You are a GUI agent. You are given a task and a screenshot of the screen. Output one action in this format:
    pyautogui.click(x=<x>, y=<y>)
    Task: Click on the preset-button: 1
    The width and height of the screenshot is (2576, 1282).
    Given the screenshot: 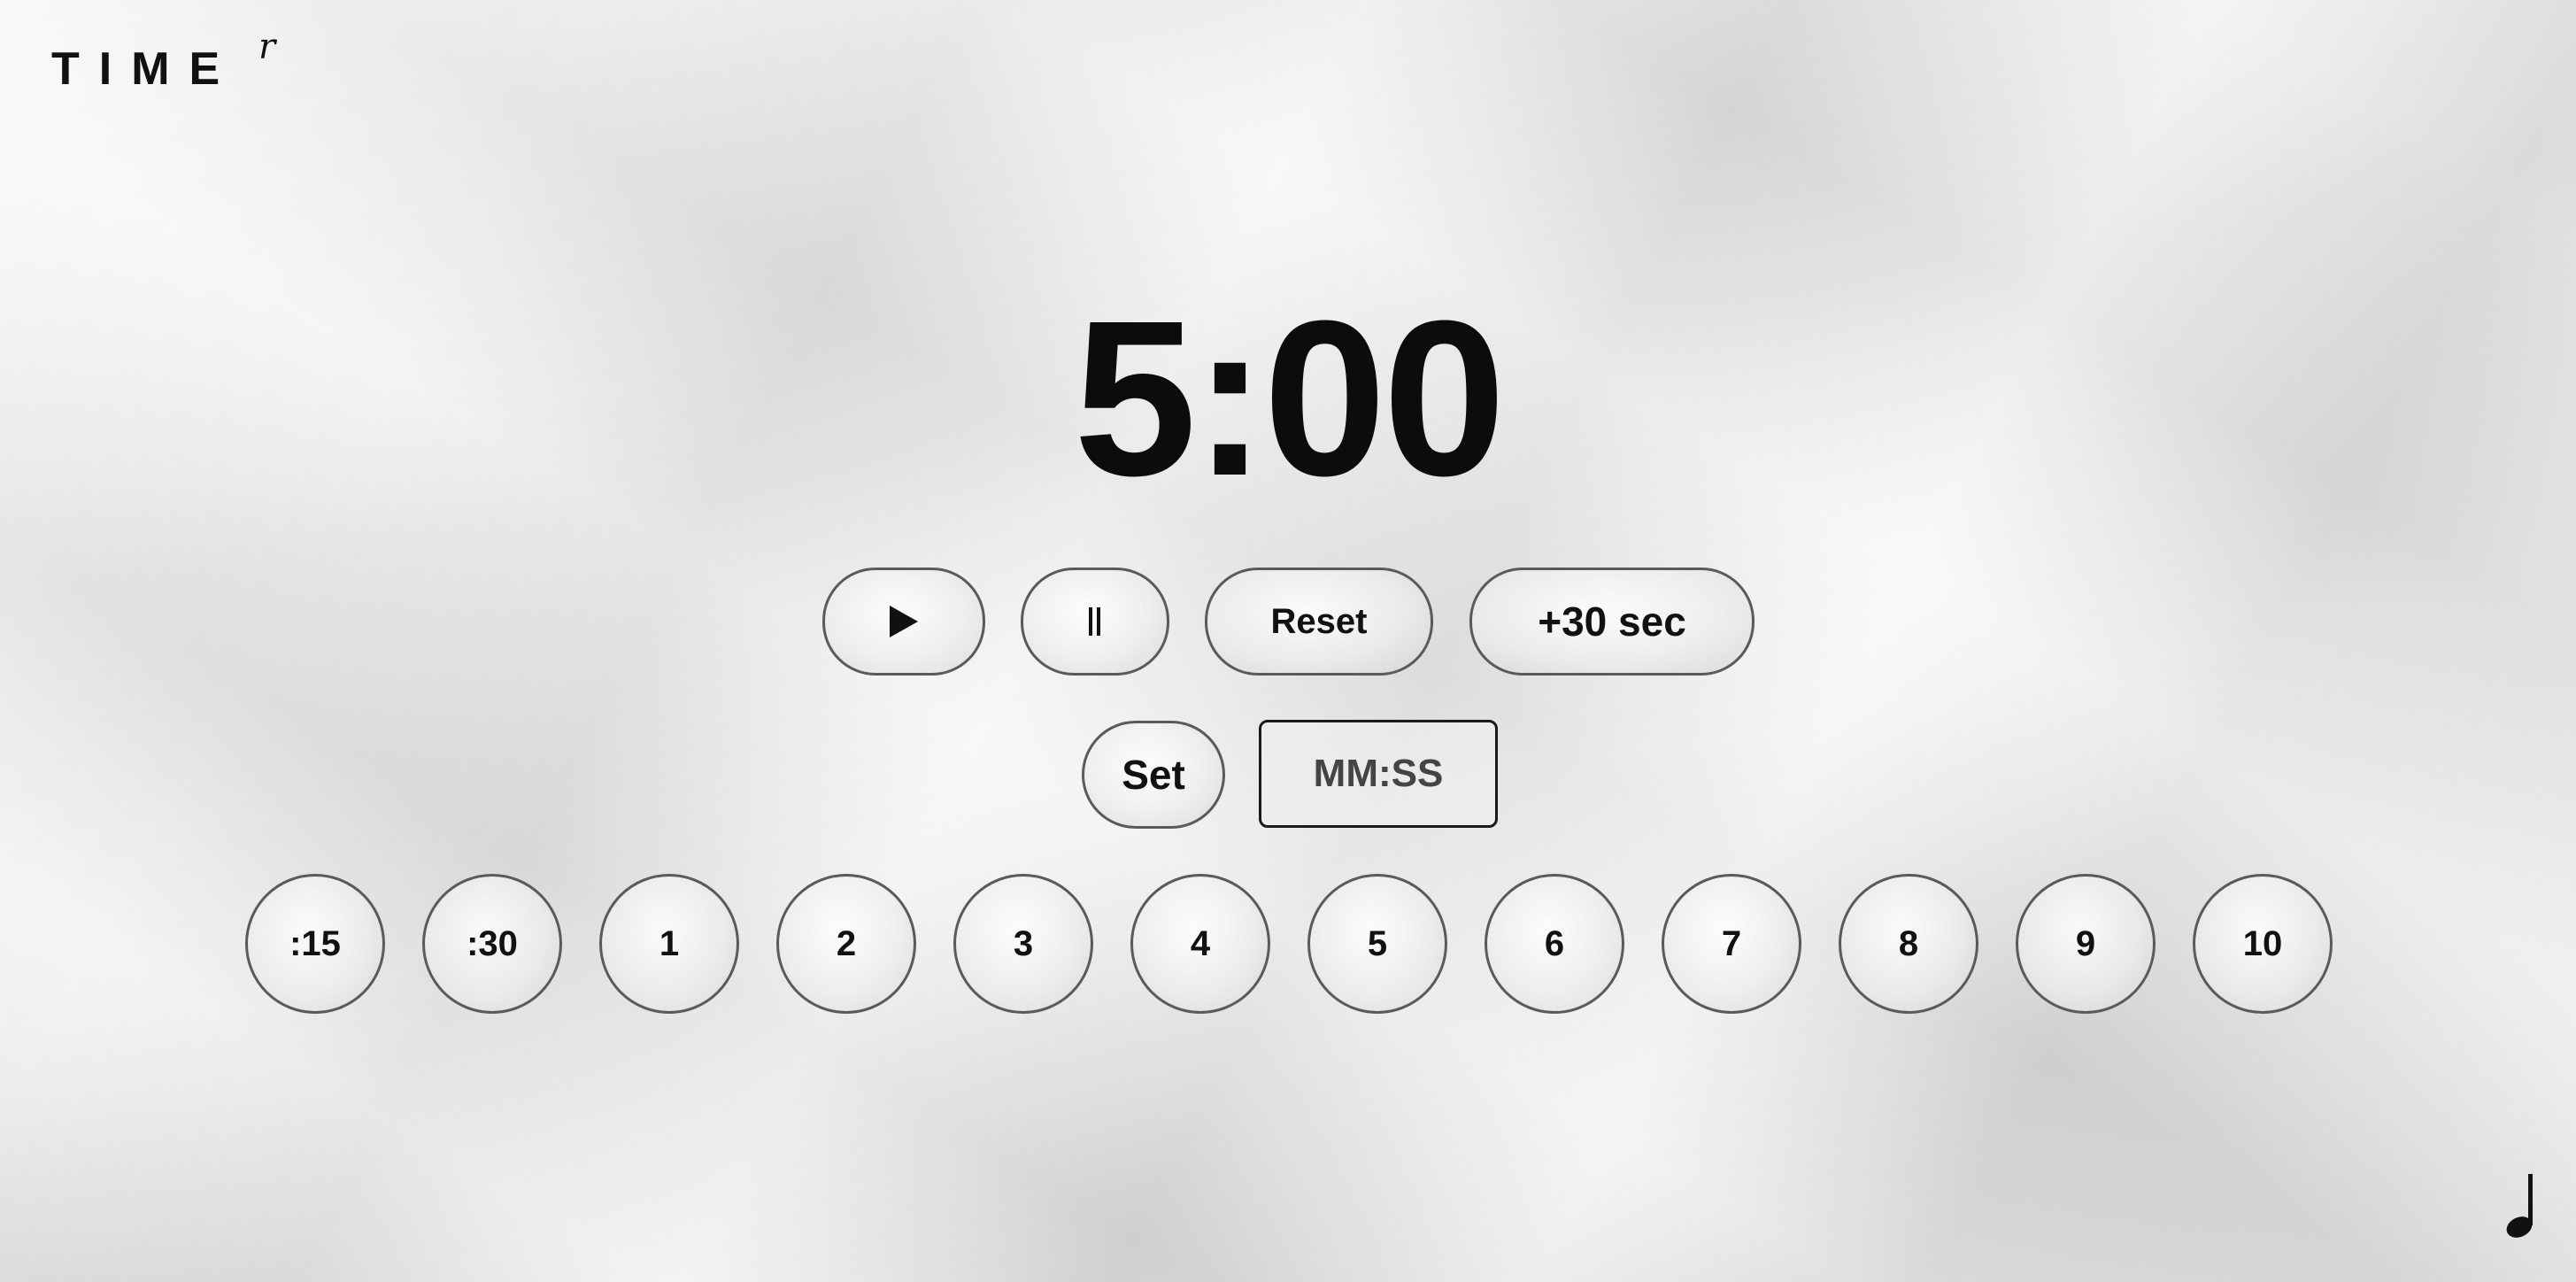 What is the action you would take?
    pyautogui.click(x=669, y=944)
    